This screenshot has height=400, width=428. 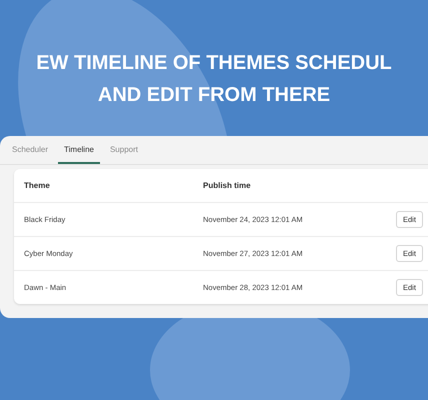 I want to click on column-header: Publish time, so click(x=227, y=185).